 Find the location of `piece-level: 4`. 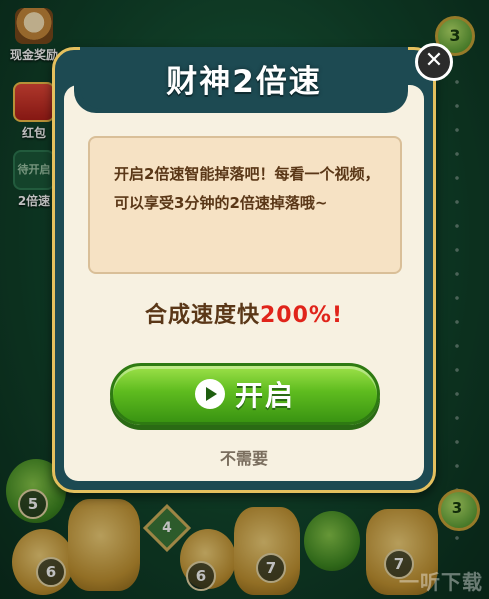

piece-level: 4 is located at coordinates (167, 528).